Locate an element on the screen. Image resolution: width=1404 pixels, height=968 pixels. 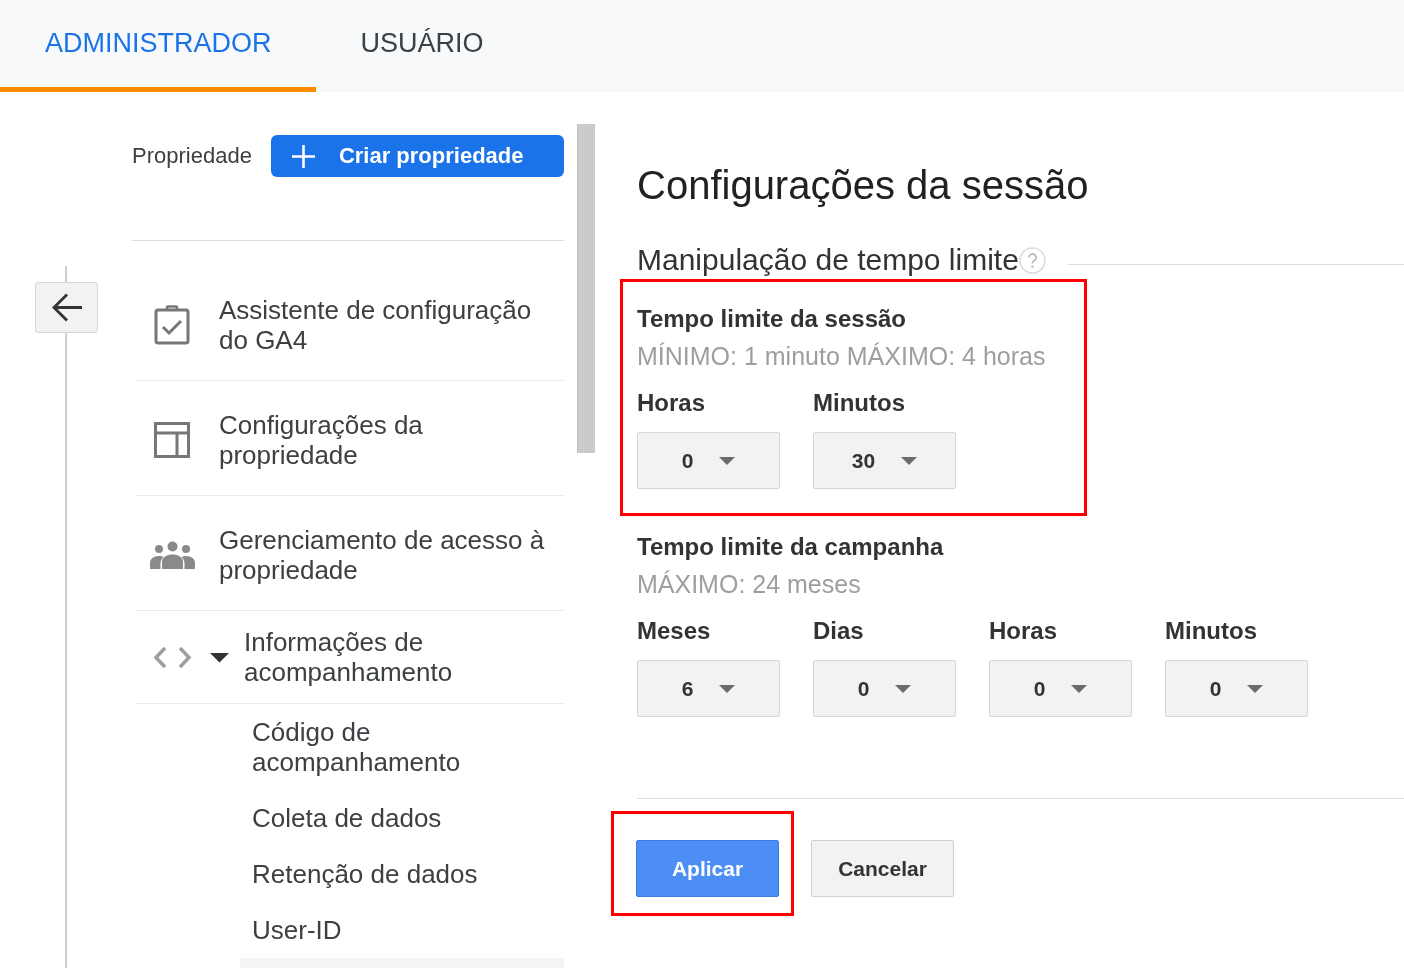
submenu-item: Retenção de dados is located at coordinates (402, 874).